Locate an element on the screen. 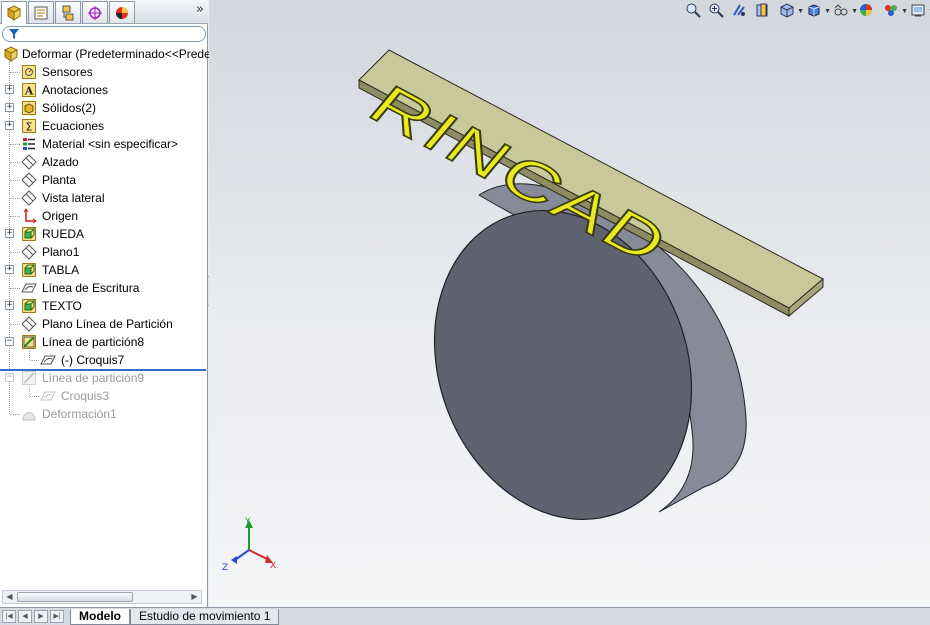  tree-item-linea-escritura: Línea de Escritura is located at coordinates (104, 288).